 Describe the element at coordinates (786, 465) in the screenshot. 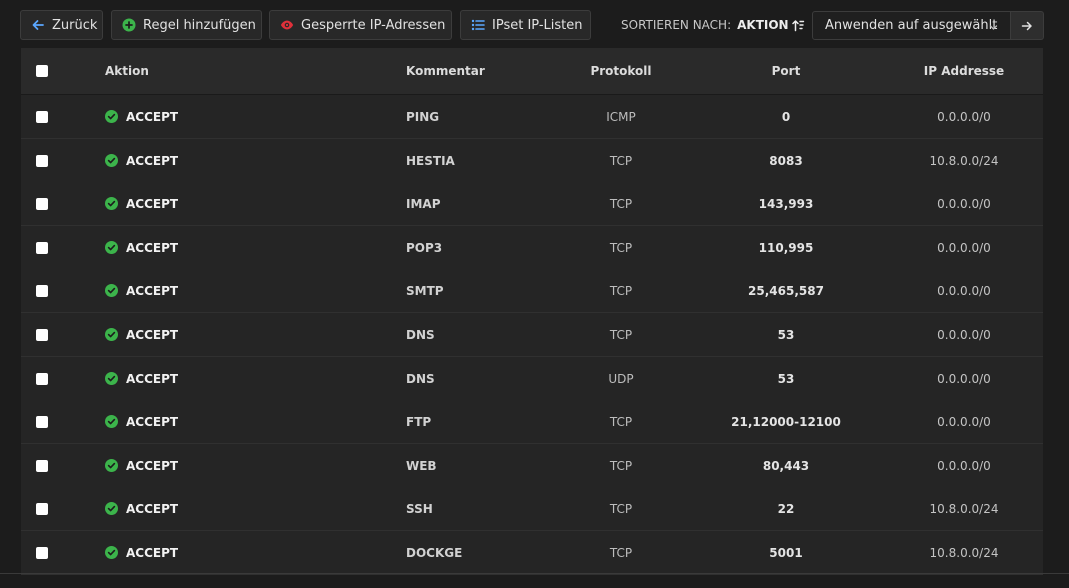

I see `rule-port: 80,443` at that location.